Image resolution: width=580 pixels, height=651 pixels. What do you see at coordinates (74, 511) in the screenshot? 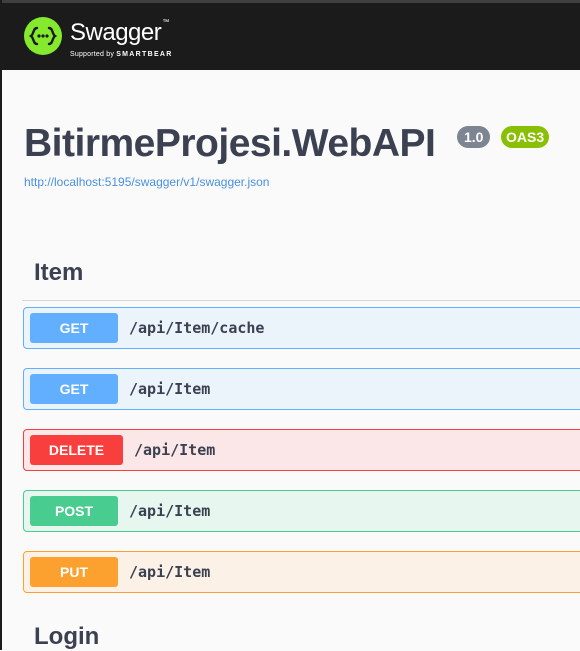
I see `method-badge: POST` at bounding box center [74, 511].